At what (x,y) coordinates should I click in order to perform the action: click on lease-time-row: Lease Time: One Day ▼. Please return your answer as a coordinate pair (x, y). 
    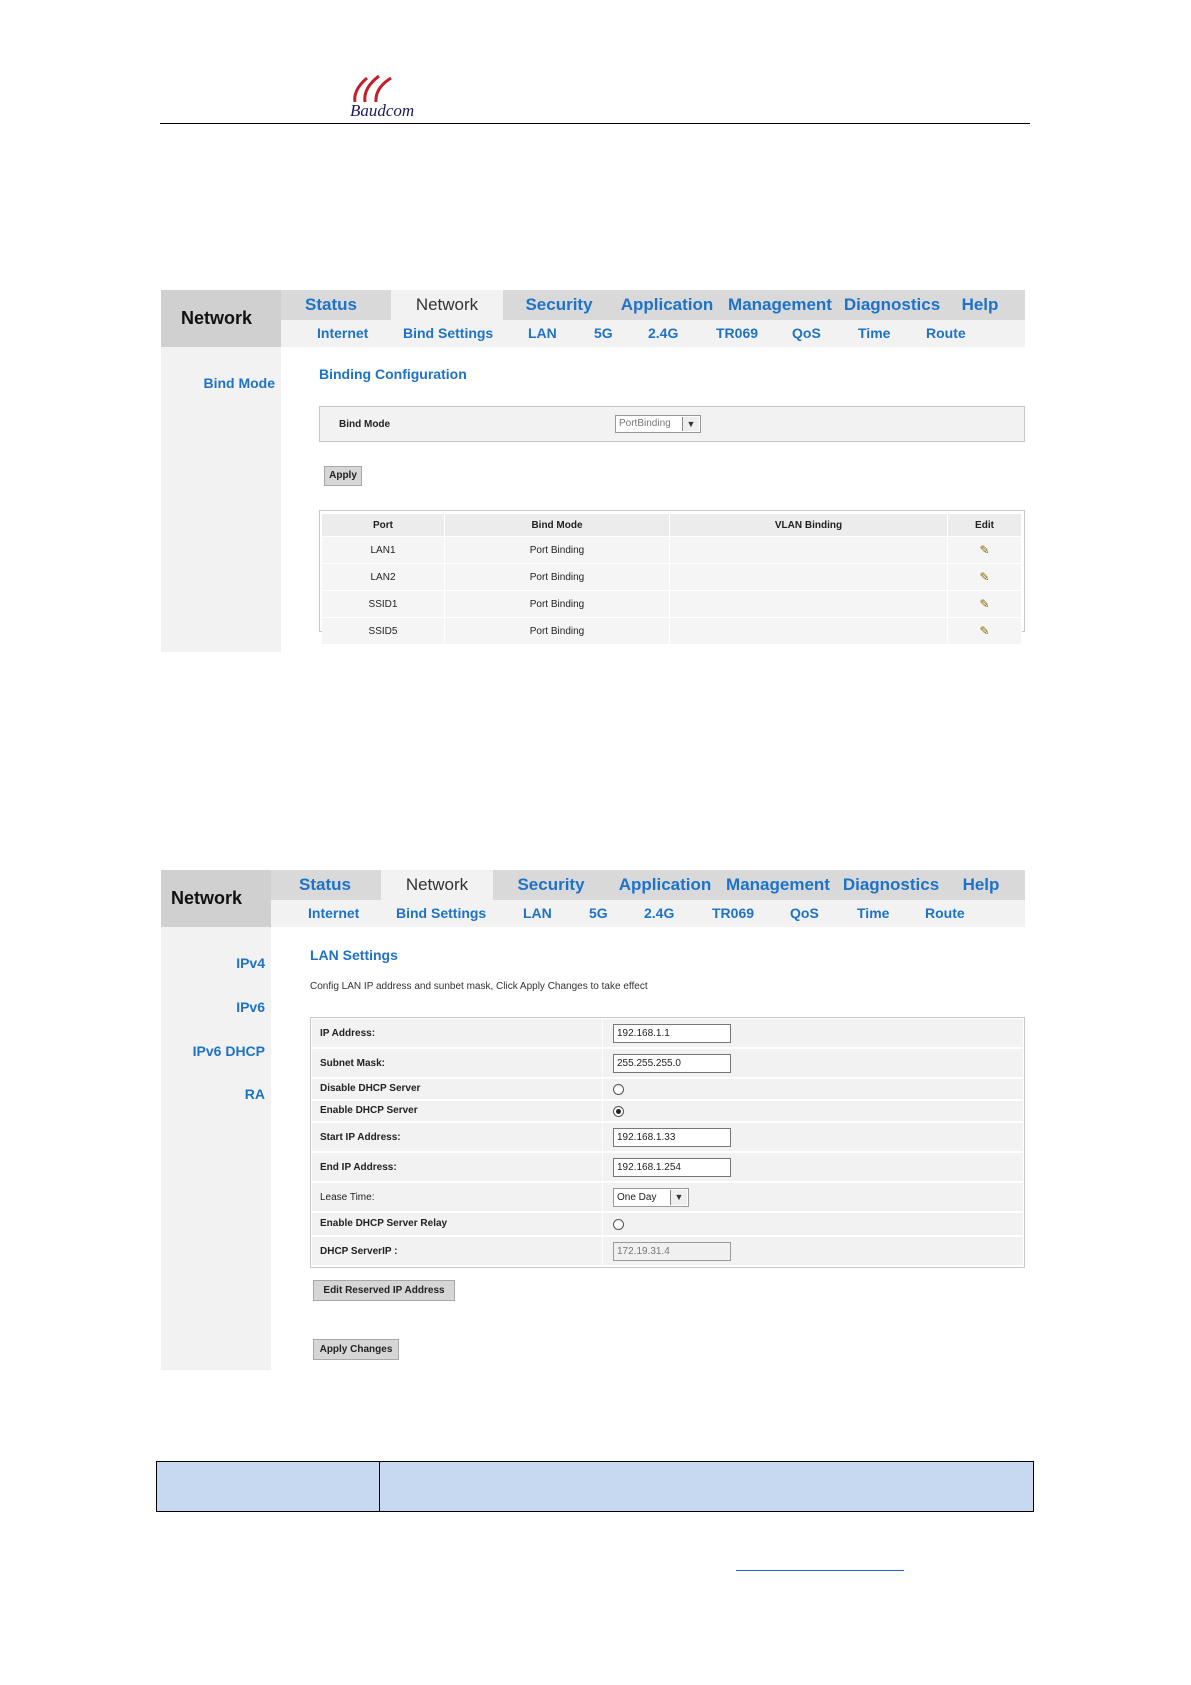
    Looking at the image, I should click on (667, 1197).